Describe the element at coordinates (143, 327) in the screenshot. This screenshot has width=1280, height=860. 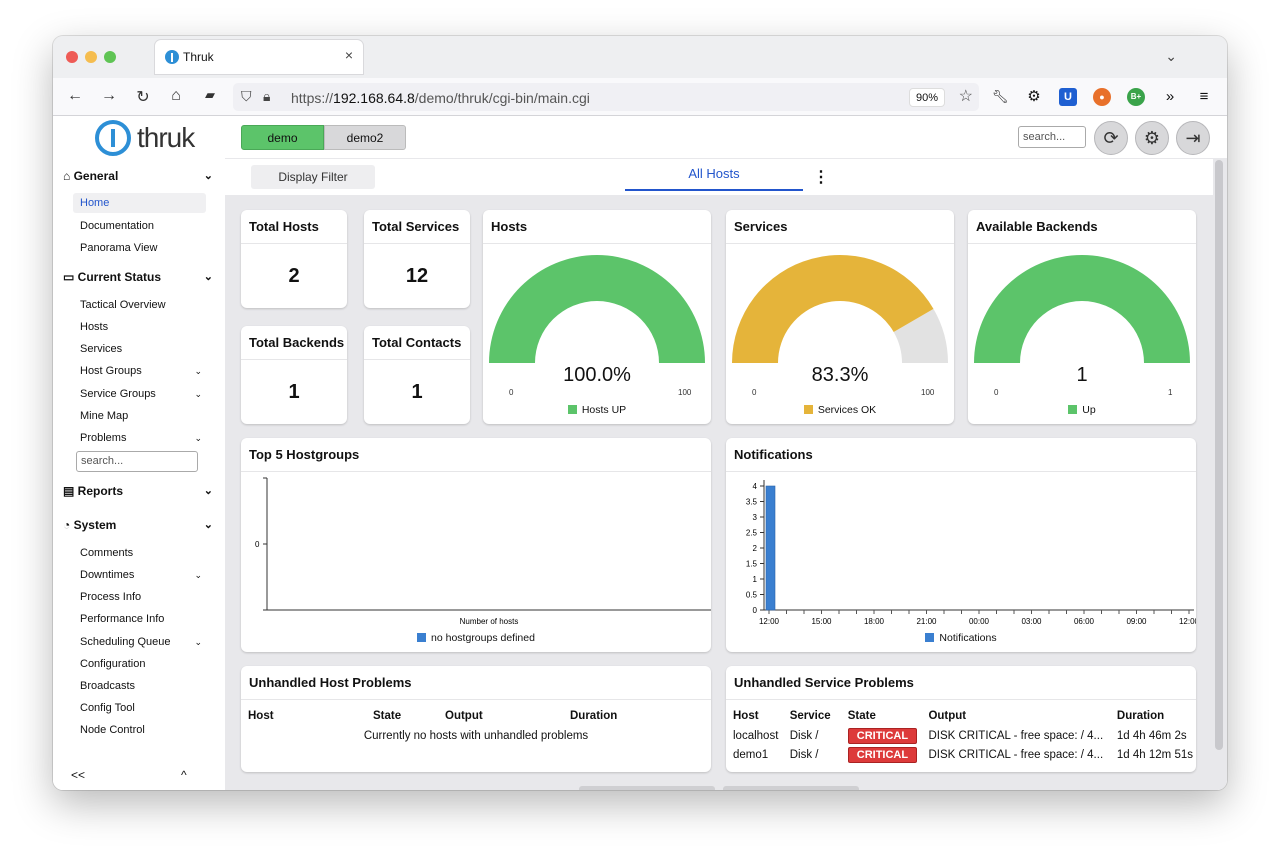
I see `sidebar-item-hosts: Hosts` at that location.